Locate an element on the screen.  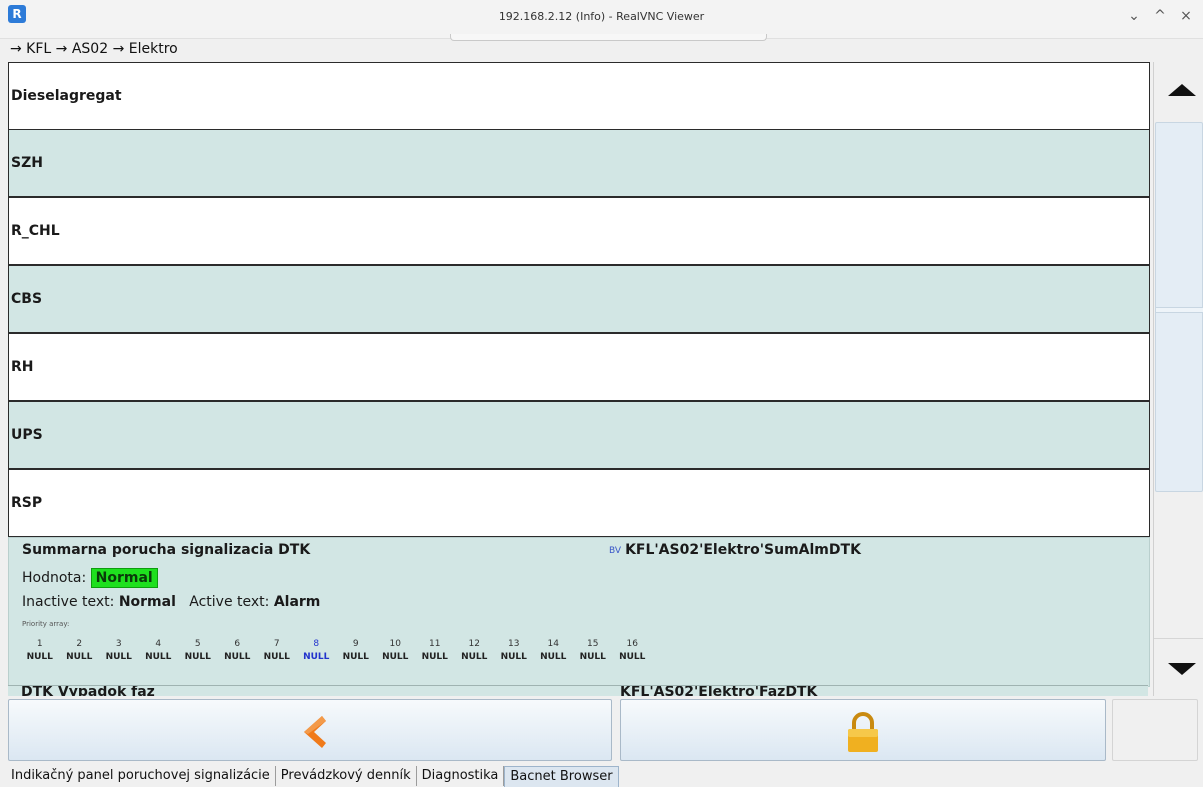
active-text-label: Active text: is located at coordinates (229, 602).